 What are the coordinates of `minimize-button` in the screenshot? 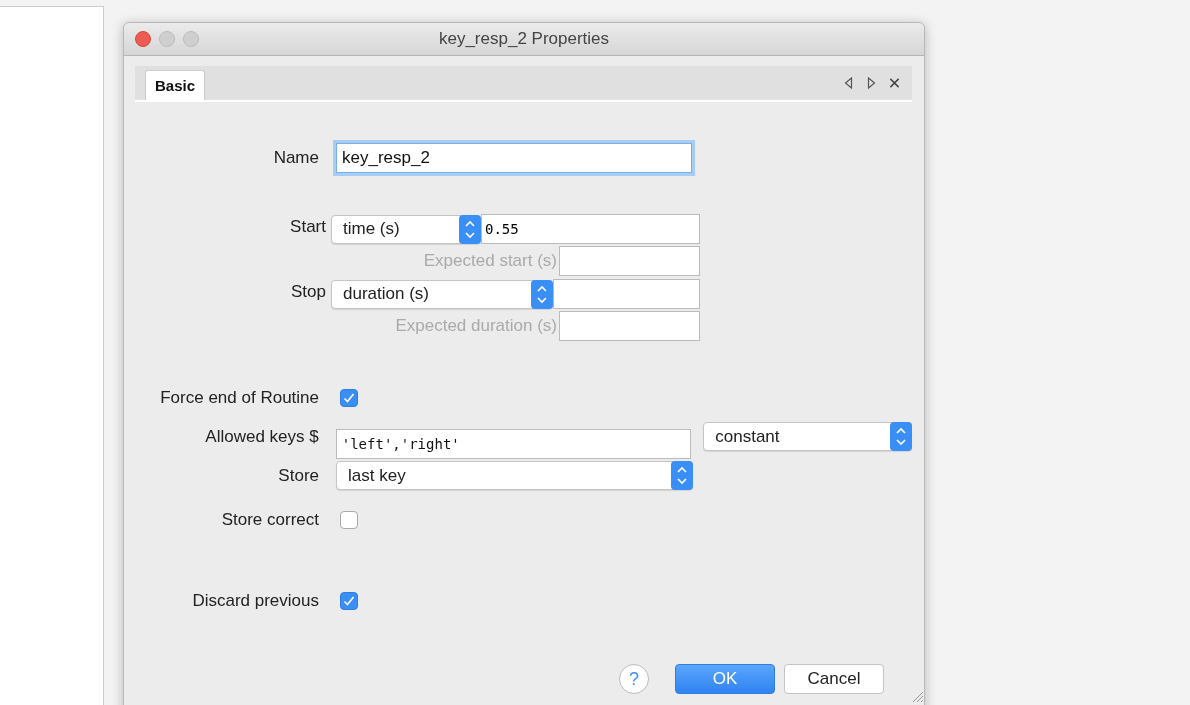 It's located at (167, 39).